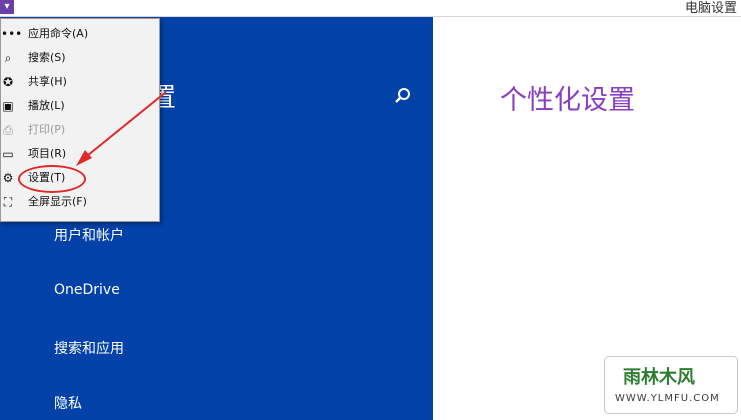  I want to click on watermark-logo: 雨林木风 WWW.YLMFU.COM, so click(671, 385).